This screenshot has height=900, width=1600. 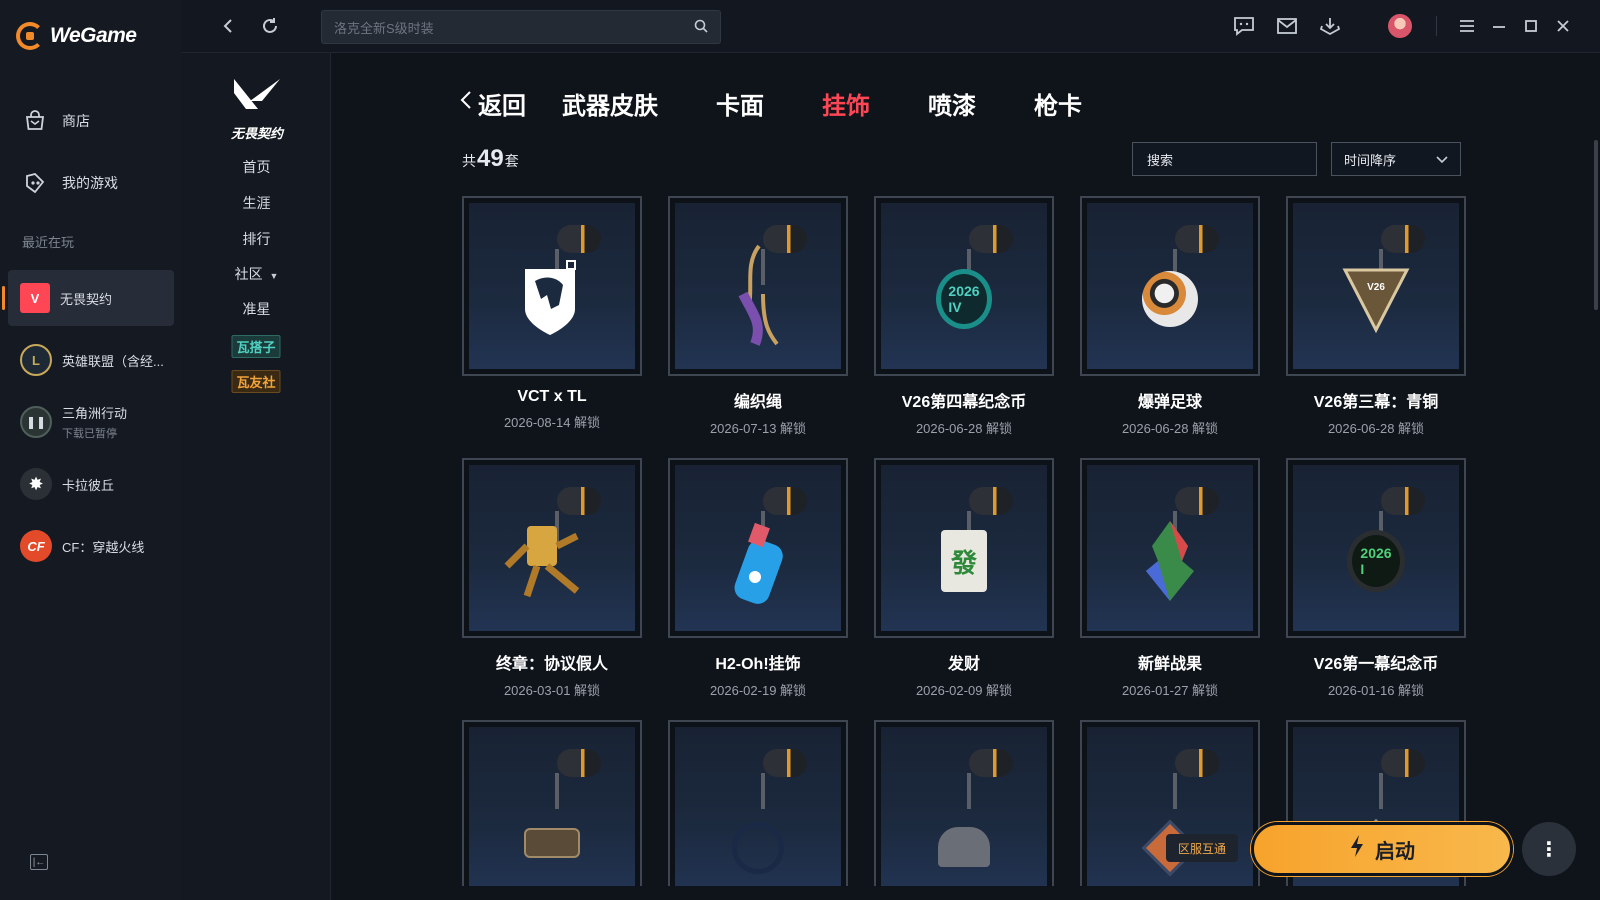 I want to click on charm-card: 爆弹足球 2026-06-28 解锁, so click(x=1170, y=316).